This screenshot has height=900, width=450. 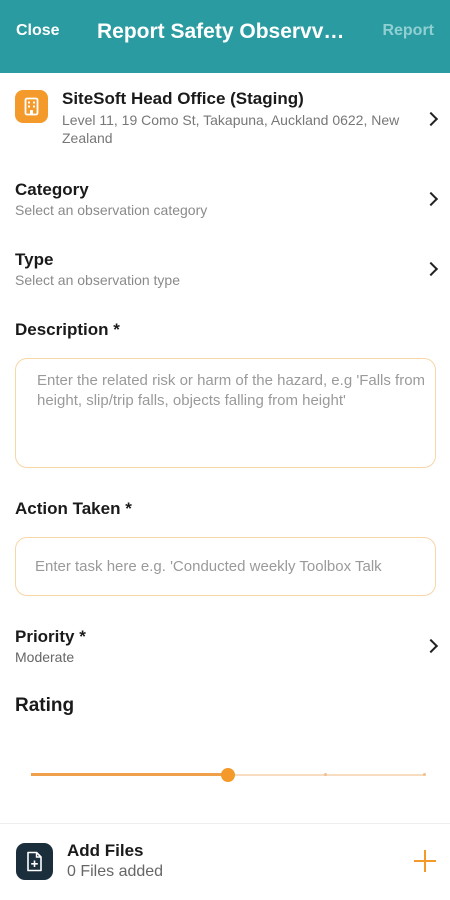 I want to click on priority-label: Priority *, so click(x=50, y=636).